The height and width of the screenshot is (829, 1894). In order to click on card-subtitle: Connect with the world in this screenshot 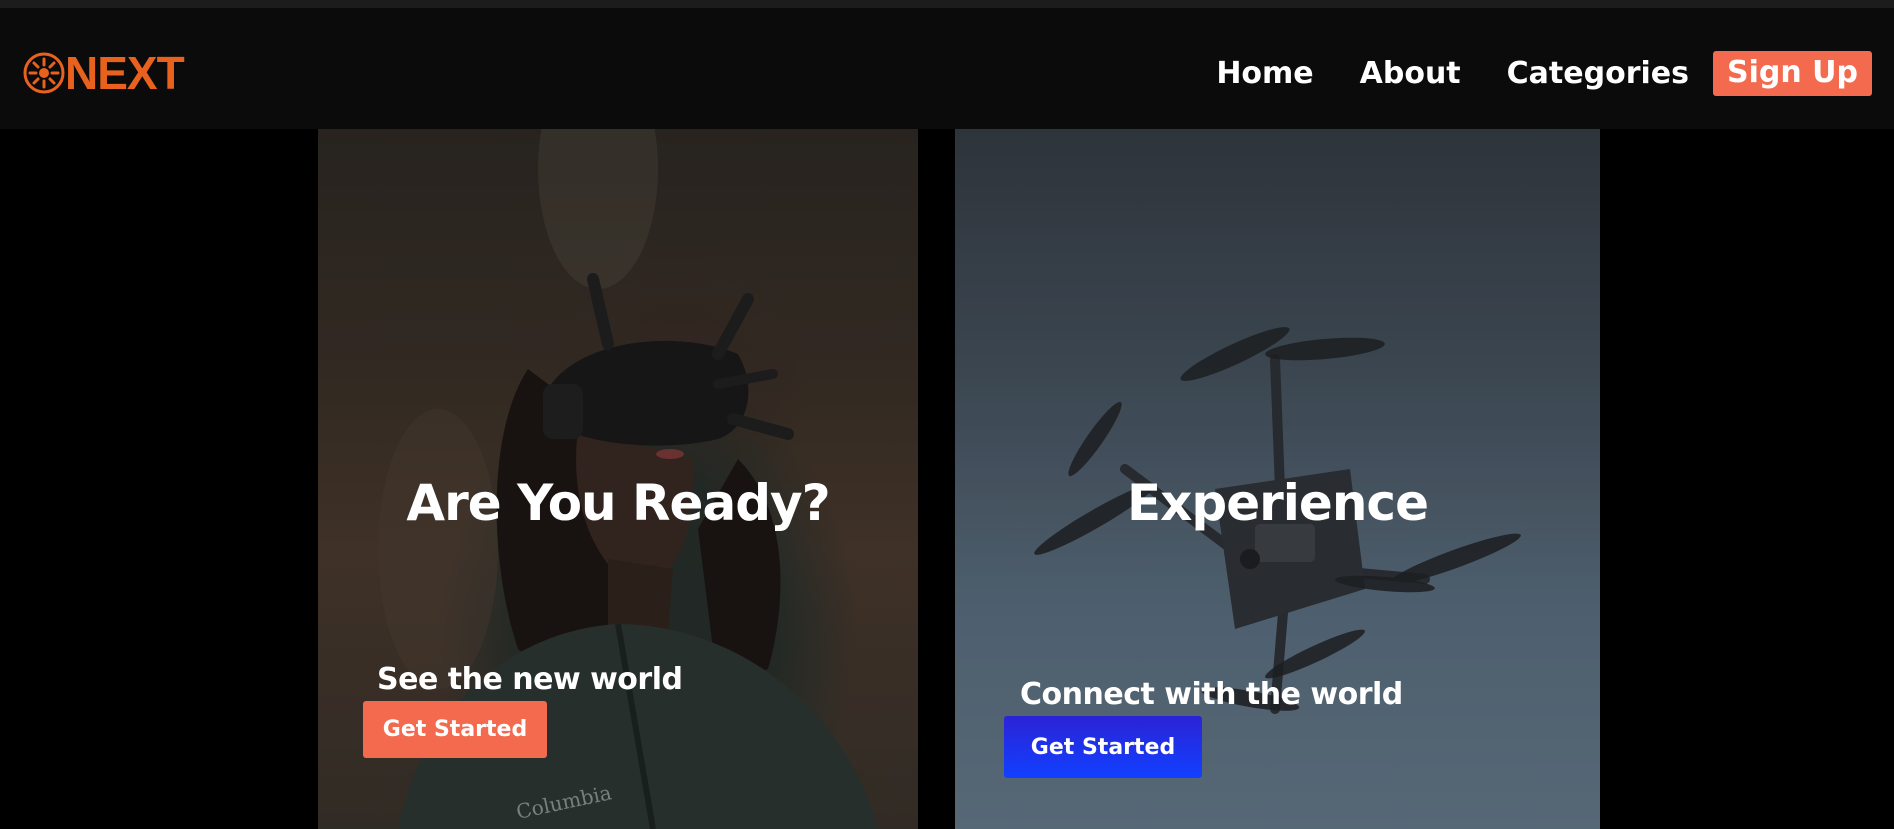, I will do `click(1211, 694)`.